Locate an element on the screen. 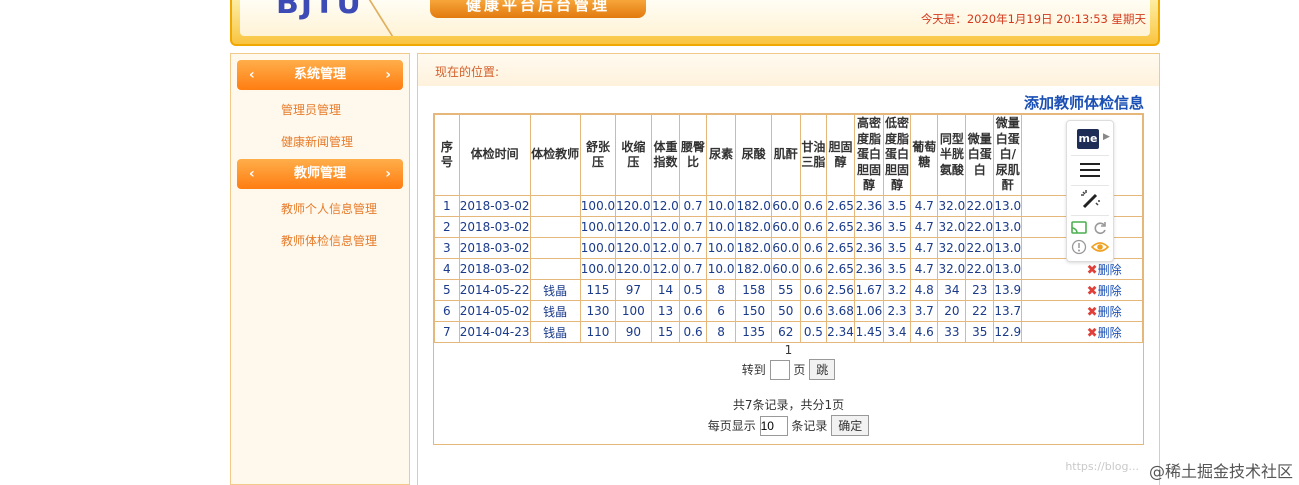 The height and width of the screenshot is (485, 1299). sidebar-item-admin: 管理员管理 is located at coordinates (311, 109).